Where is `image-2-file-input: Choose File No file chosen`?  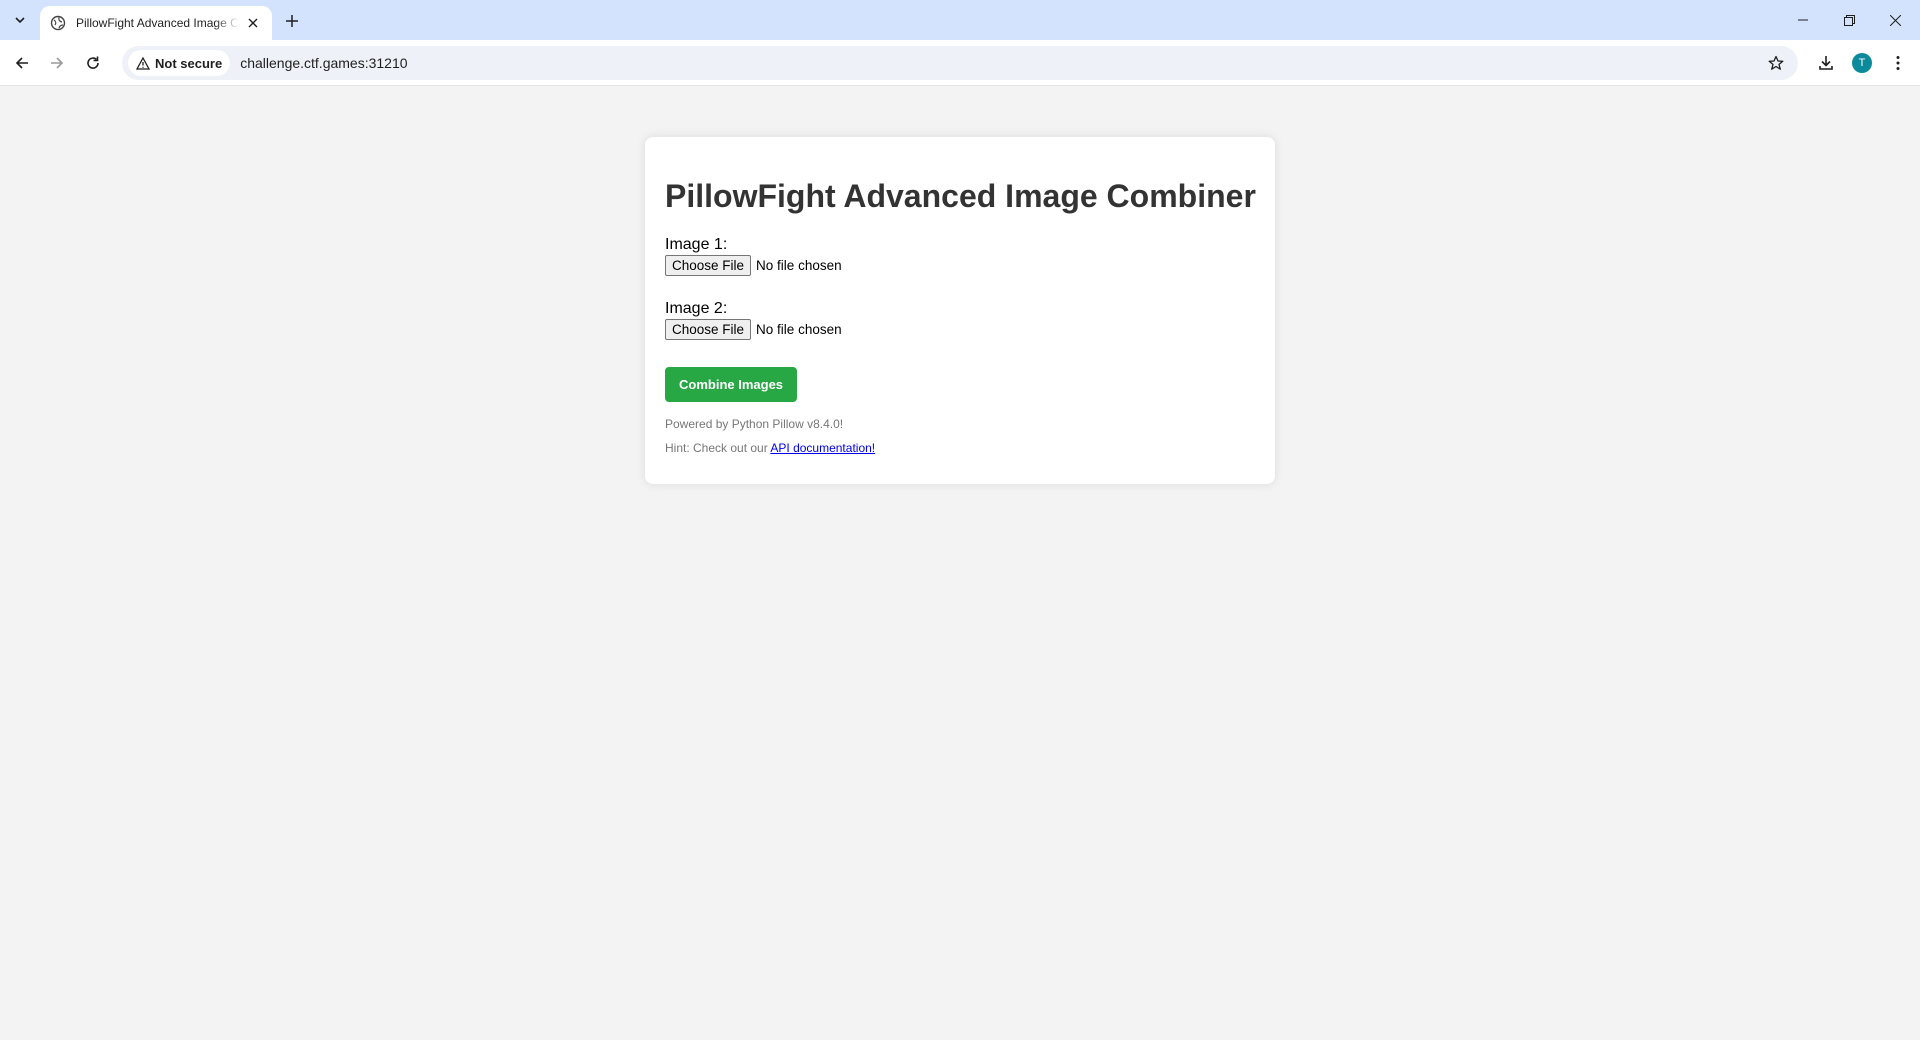
image-2-file-input: Choose File No file chosen is located at coordinates (960, 329).